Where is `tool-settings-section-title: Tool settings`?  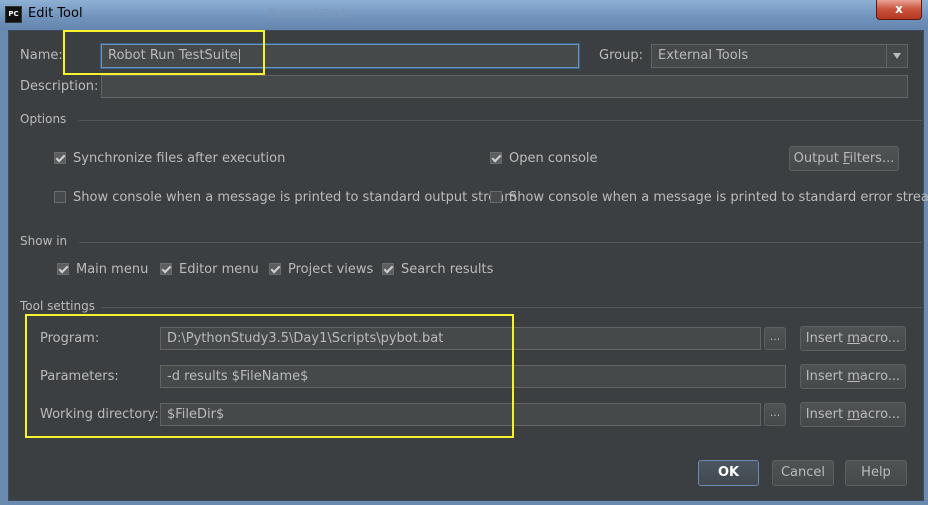
tool-settings-section-title: Tool settings is located at coordinates (57, 306).